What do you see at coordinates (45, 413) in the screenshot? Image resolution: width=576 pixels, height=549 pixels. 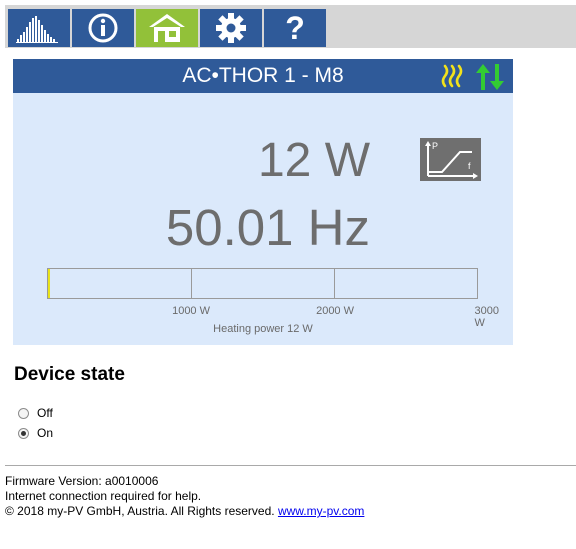 I see `radio-off-label: Off` at bounding box center [45, 413].